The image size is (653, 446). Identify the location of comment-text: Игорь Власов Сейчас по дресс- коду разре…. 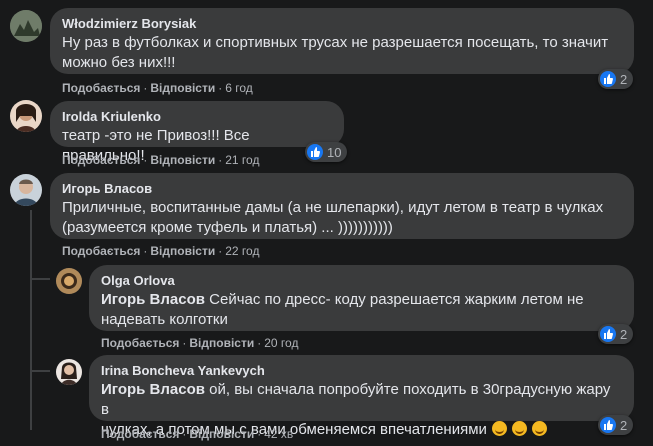
(361, 310).